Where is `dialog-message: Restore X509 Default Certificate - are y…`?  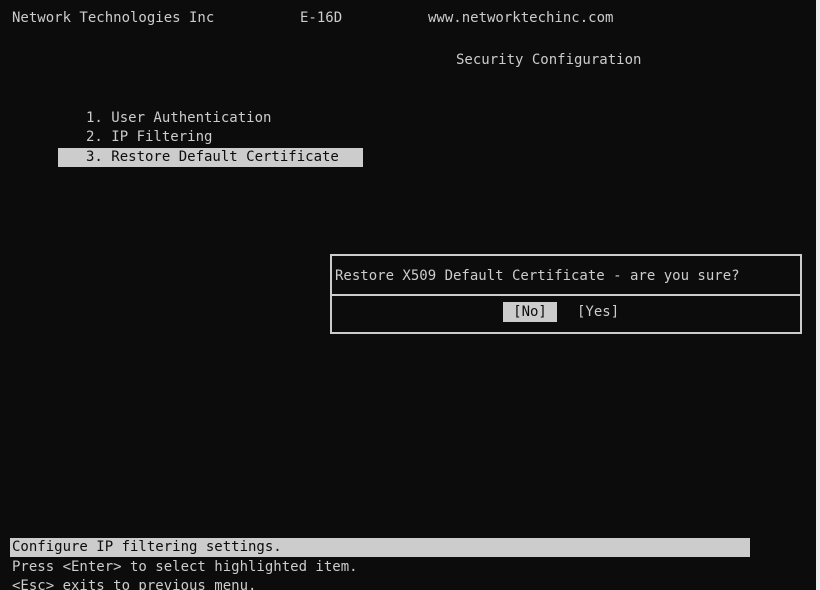
dialog-message: Restore X509 Default Certificate - are y… is located at coordinates (537, 276).